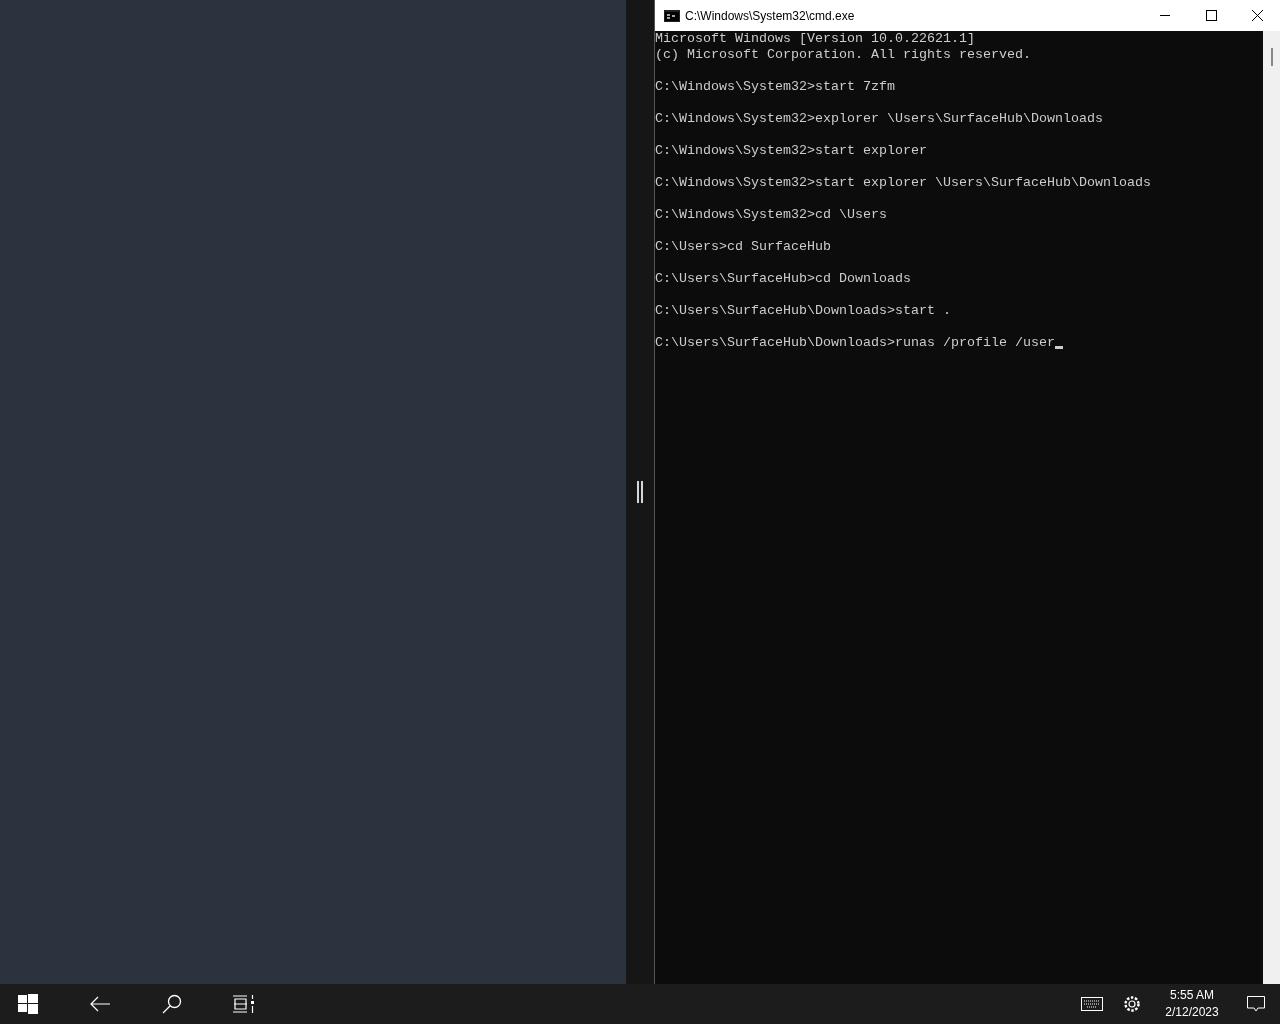 This screenshot has width=1280, height=1024. Describe the element at coordinates (775, 87) in the screenshot. I see `console-line: C:\Windows\System32>start 7zfm` at that location.